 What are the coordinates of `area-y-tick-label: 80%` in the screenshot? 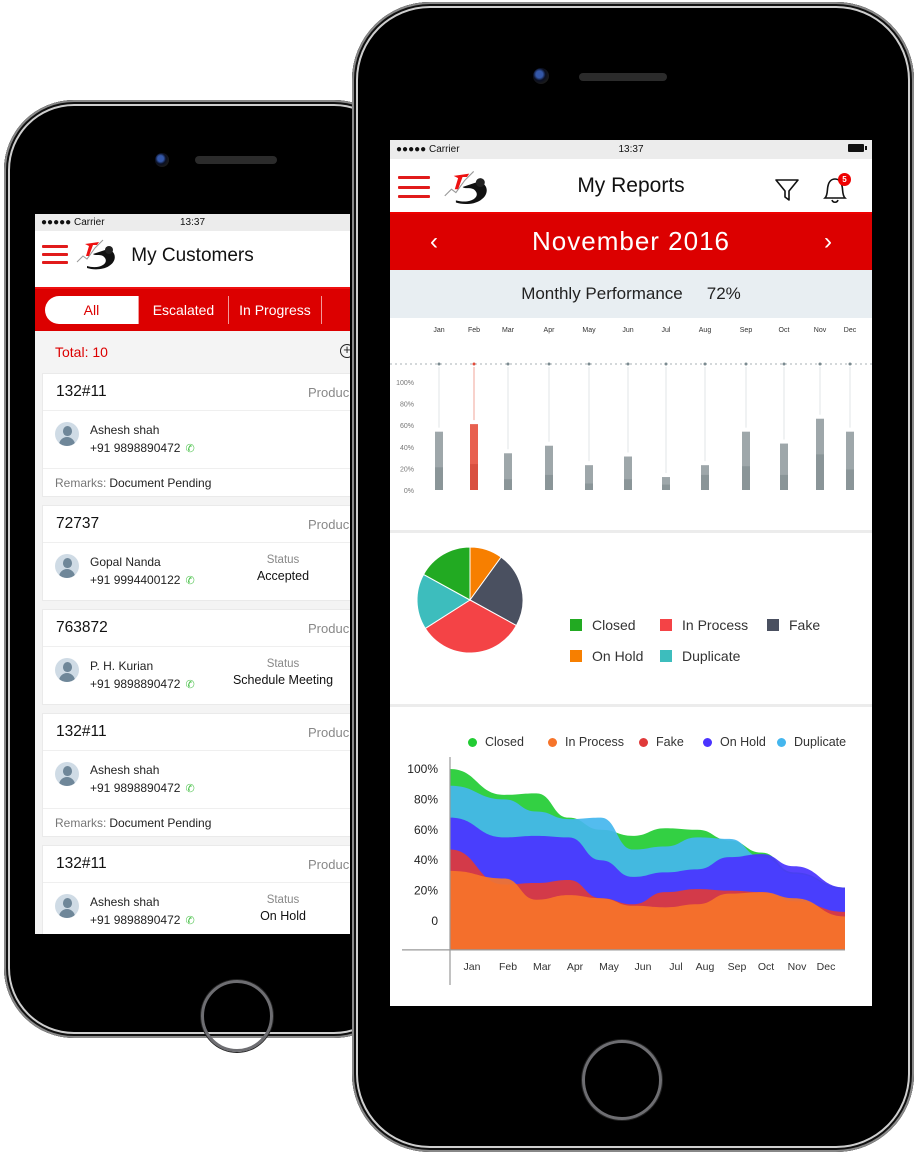 It's located at (426, 799).